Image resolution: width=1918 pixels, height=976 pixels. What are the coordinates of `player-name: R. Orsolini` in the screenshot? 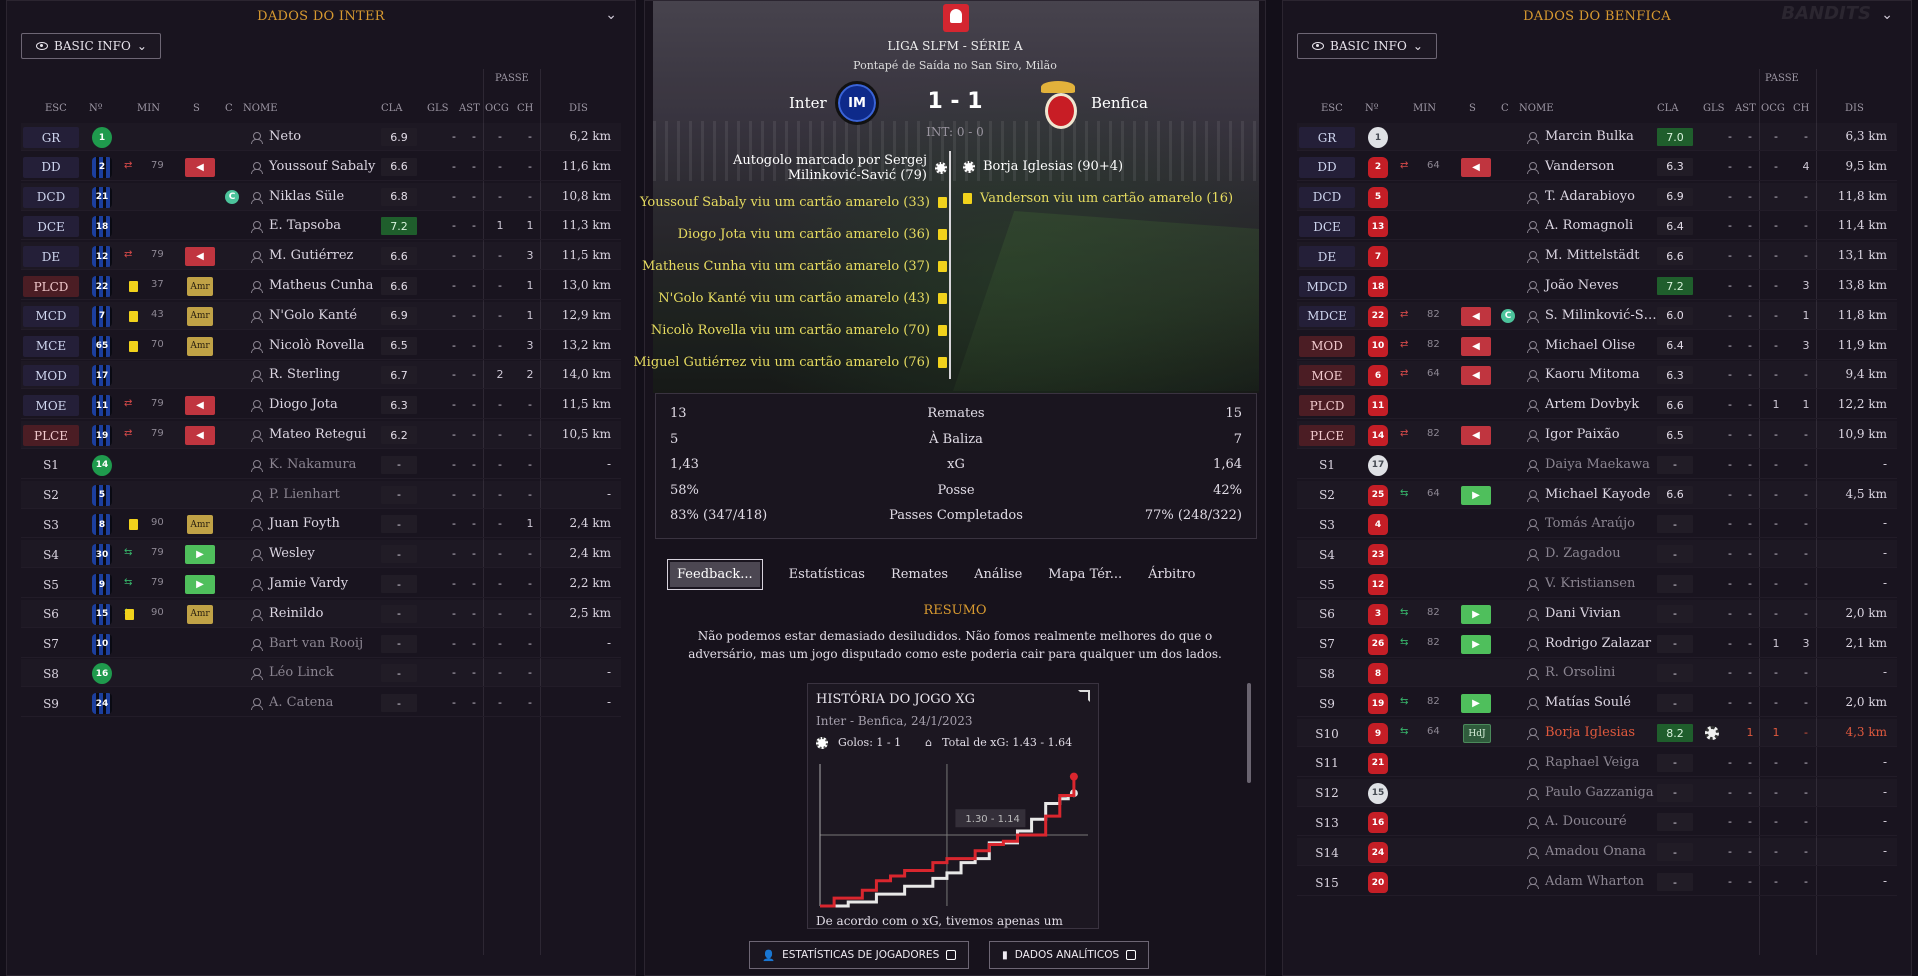 It's located at (1580, 672).